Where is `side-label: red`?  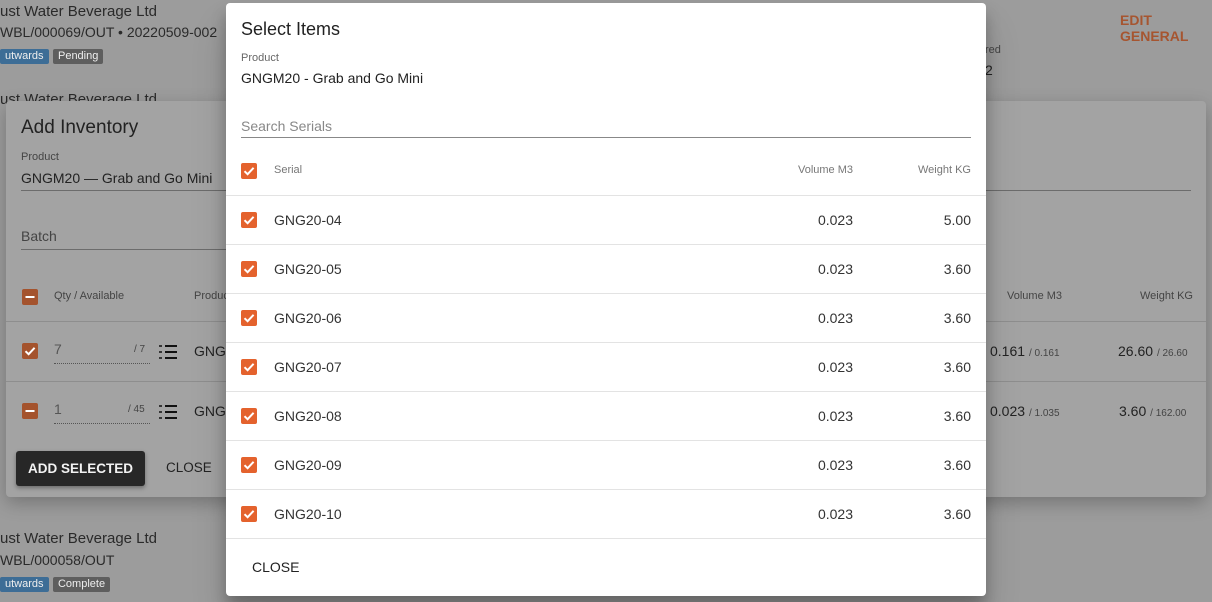
side-label: red is located at coordinates (993, 50).